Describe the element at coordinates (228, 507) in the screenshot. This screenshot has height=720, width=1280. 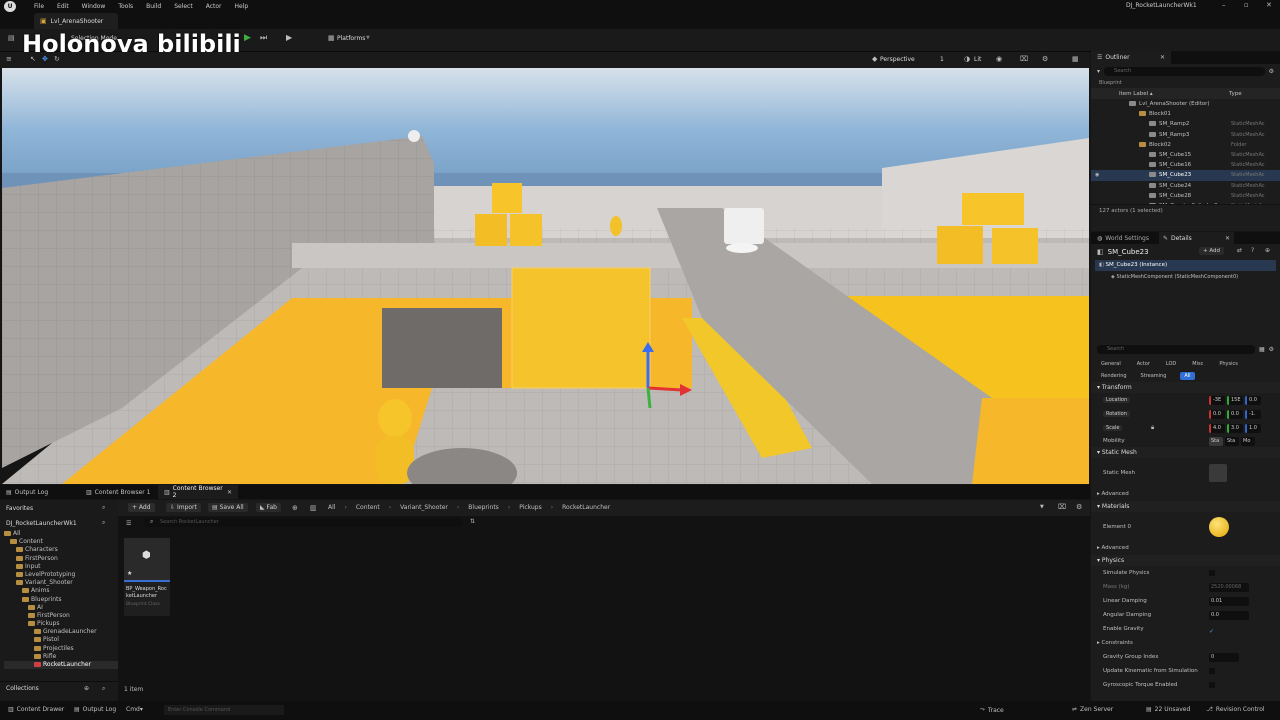
I see `save-all-button: ▤ Save All` at that location.